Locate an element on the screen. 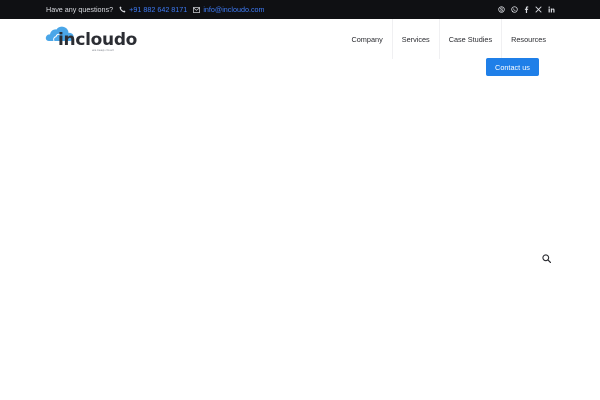 Image resolution: width=600 pixels, height=400 pixels. top-bar-question: Have any questions? is located at coordinates (80, 9).